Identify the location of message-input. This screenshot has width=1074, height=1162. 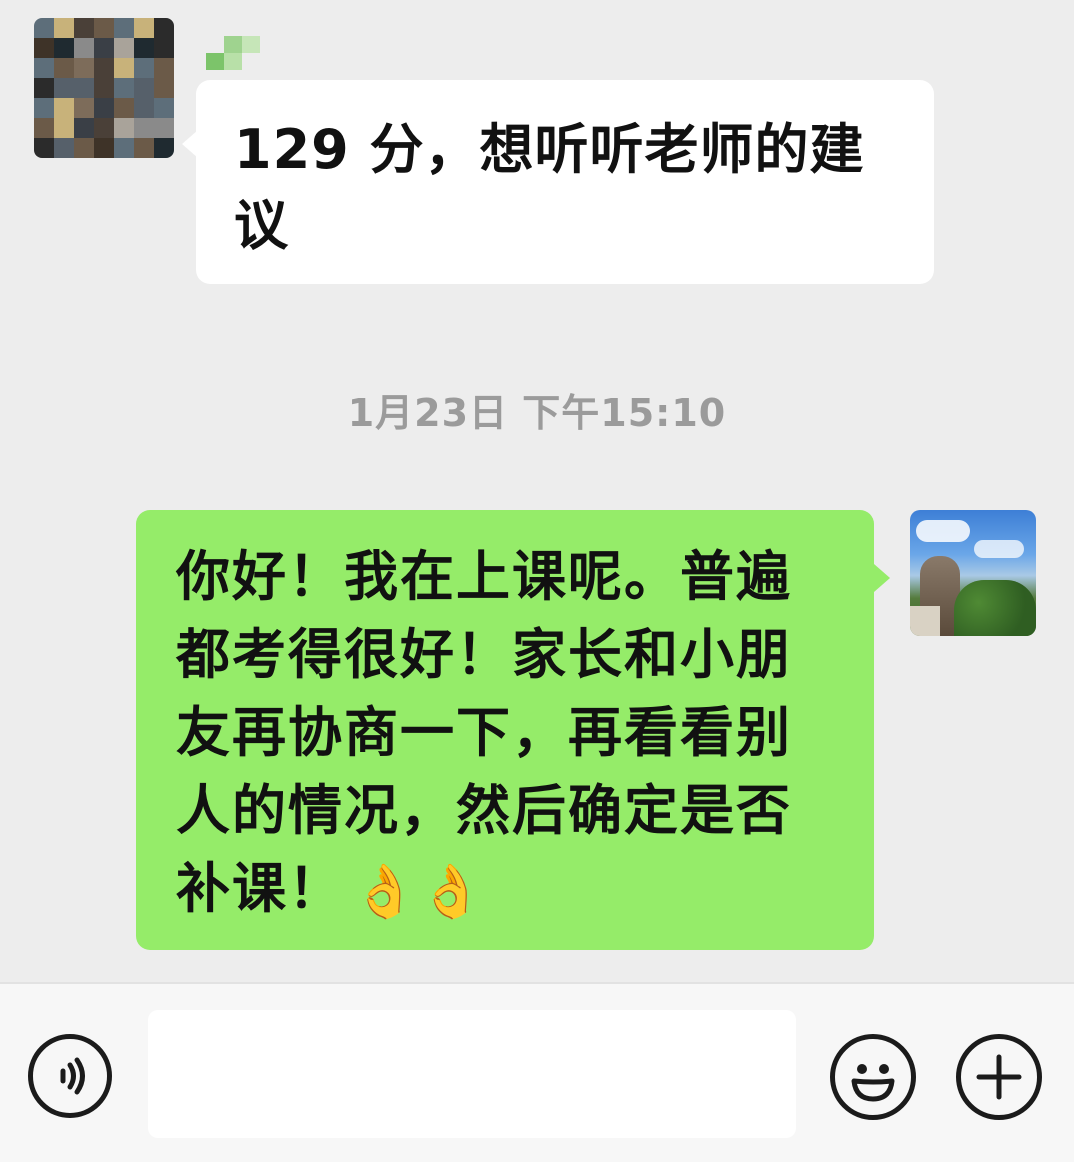
(472, 1074).